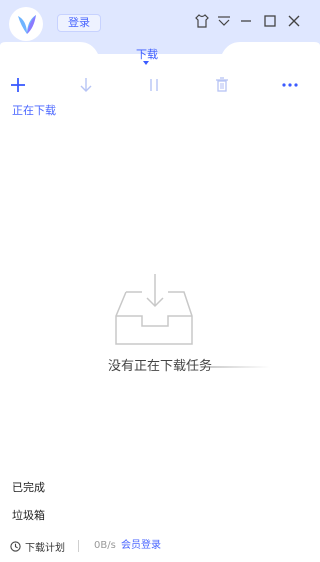 The image size is (320, 562). I want to click on add-icon, so click(18, 85).